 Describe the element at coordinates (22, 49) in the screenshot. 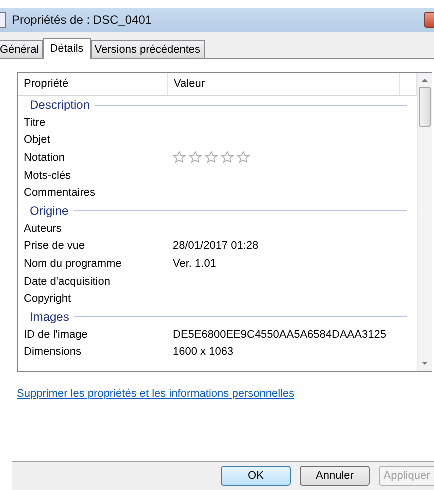

I see `tab: Général` at that location.